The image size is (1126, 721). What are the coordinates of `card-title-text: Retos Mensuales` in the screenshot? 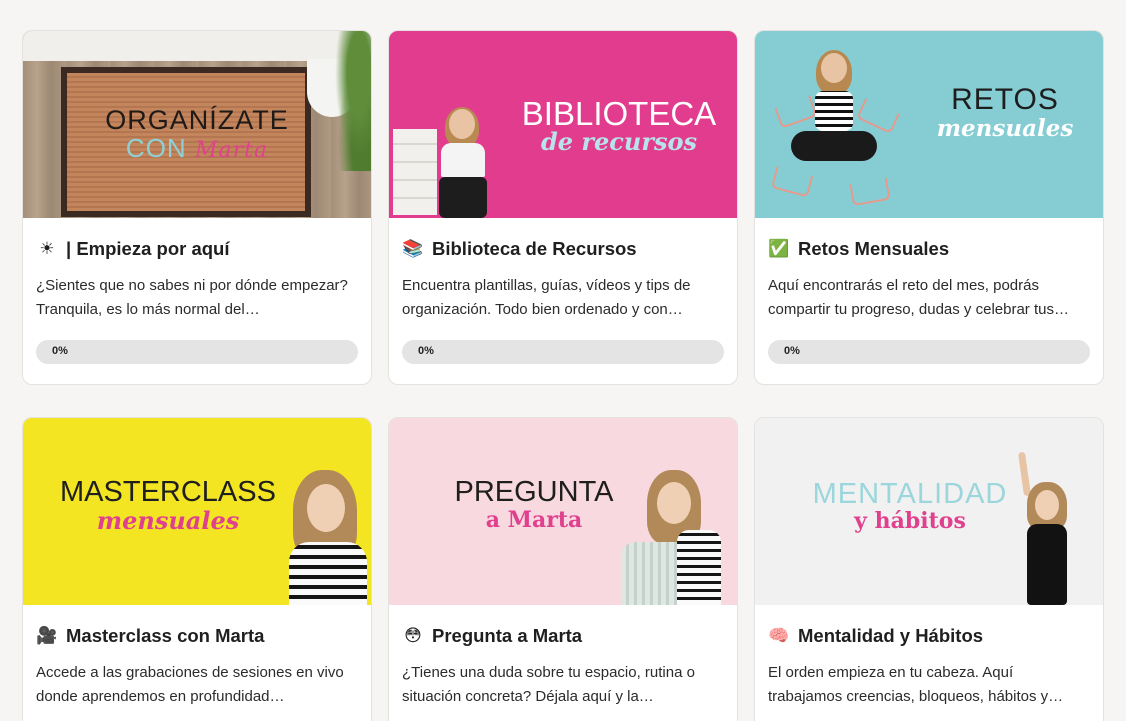 It's located at (874, 248).